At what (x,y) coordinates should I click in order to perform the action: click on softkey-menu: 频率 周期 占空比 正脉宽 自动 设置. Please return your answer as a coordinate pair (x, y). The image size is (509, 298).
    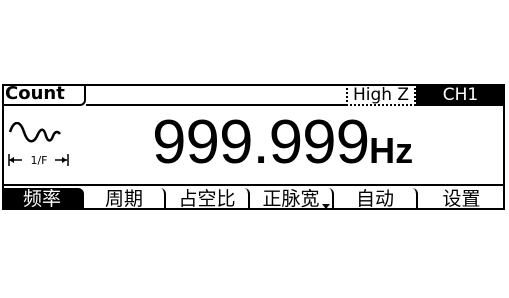
    Looking at the image, I should click on (253, 197).